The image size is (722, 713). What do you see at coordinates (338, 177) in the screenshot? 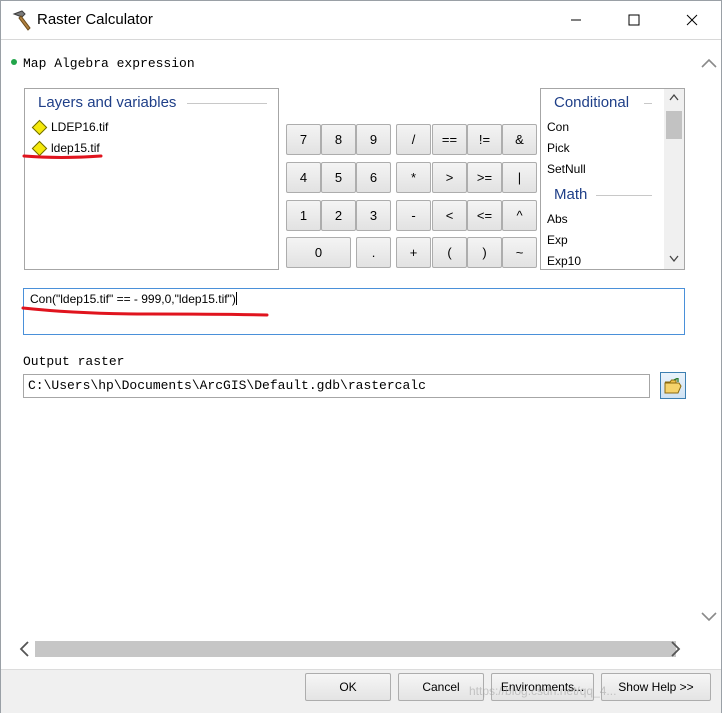
I see `key-5: 5` at bounding box center [338, 177].